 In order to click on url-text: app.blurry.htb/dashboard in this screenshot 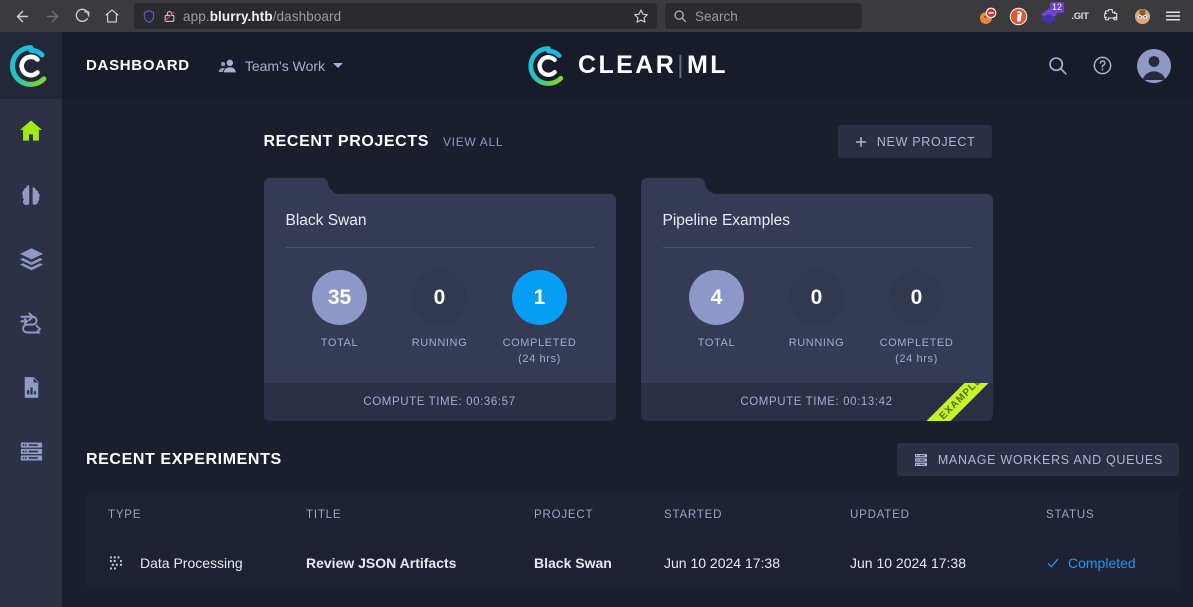, I will do `click(262, 16)`.